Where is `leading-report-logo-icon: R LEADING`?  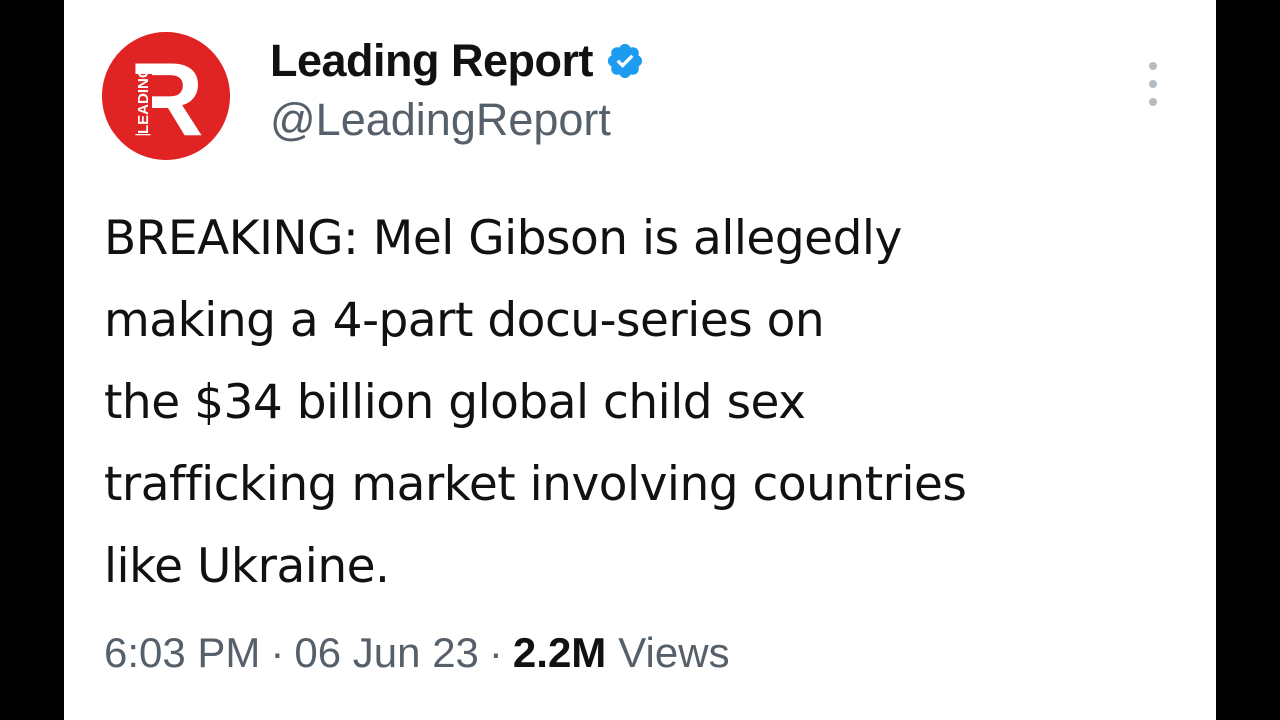 leading-report-logo-icon: R LEADING is located at coordinates (166, 96).